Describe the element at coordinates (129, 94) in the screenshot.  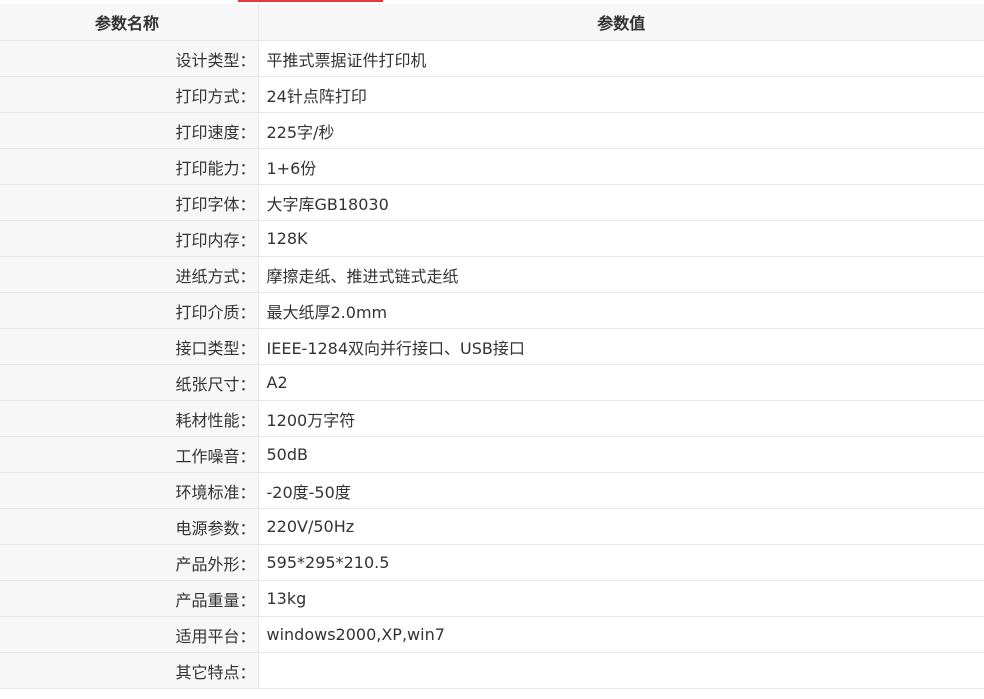
I see `param-name: 打印方式：` at that location.